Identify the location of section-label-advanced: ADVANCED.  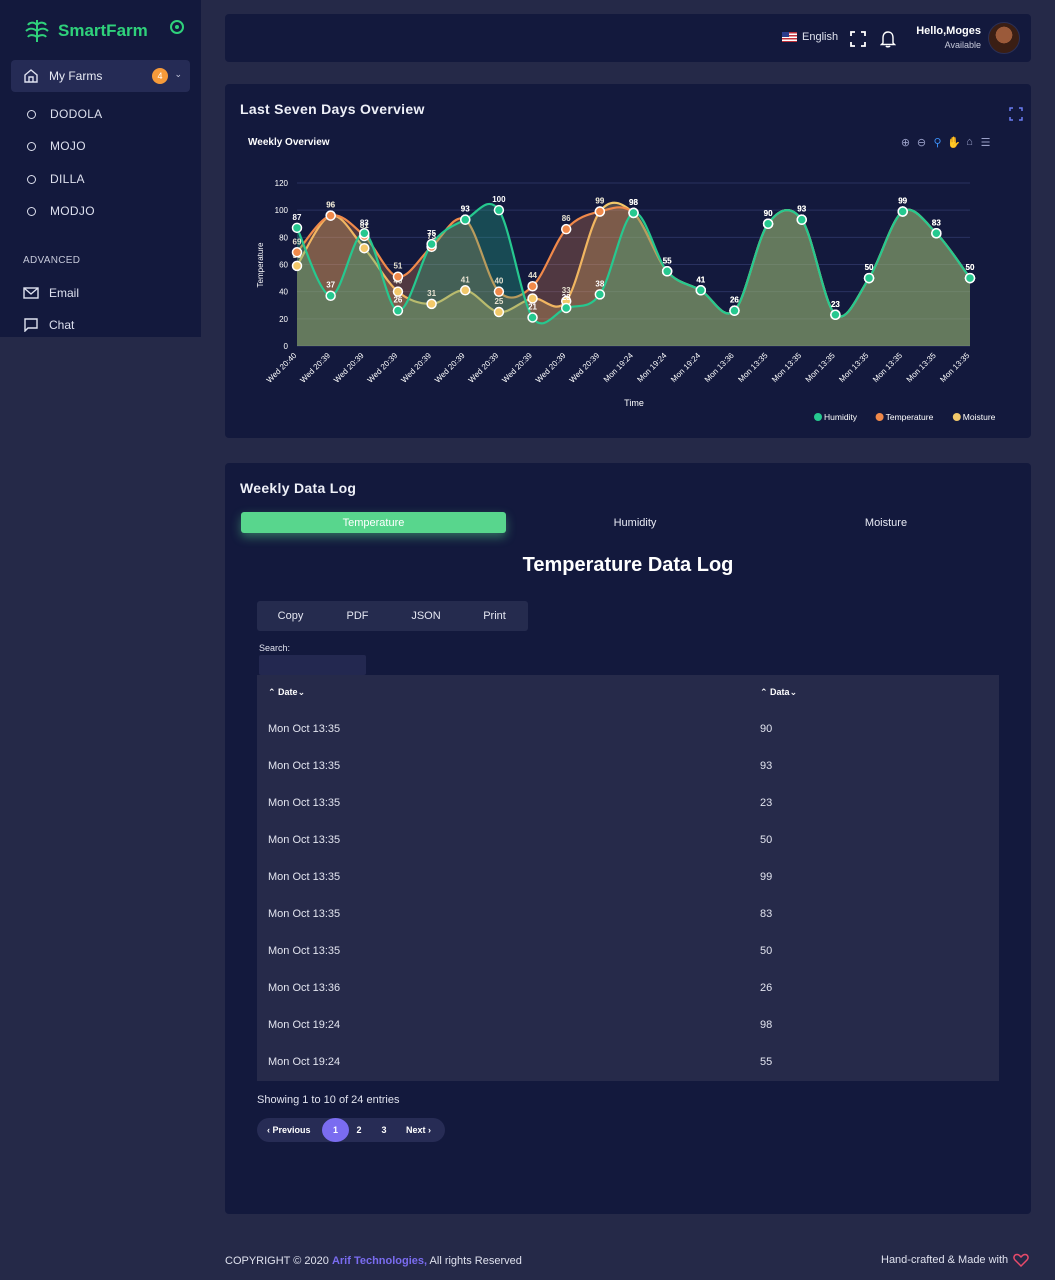
(52, 260).